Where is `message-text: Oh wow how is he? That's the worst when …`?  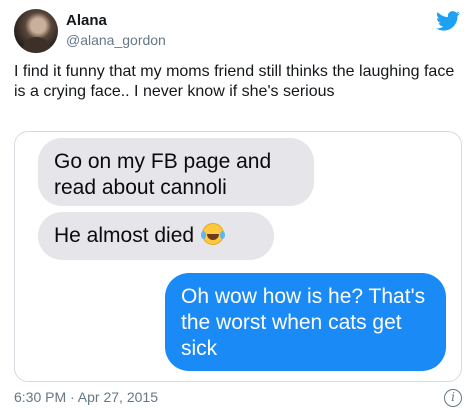
message-text: Oh wow how is he? That's the worst when … is located at coordinates (303, 322).